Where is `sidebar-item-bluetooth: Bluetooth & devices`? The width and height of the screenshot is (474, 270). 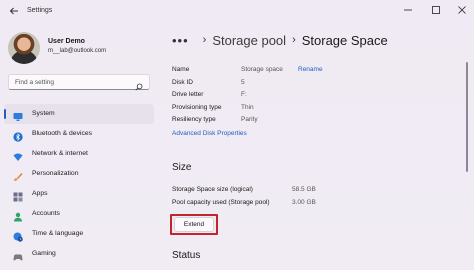 sidebar-item-bluetooth: Bluetooth & devices is located at coordinates (79, 134).